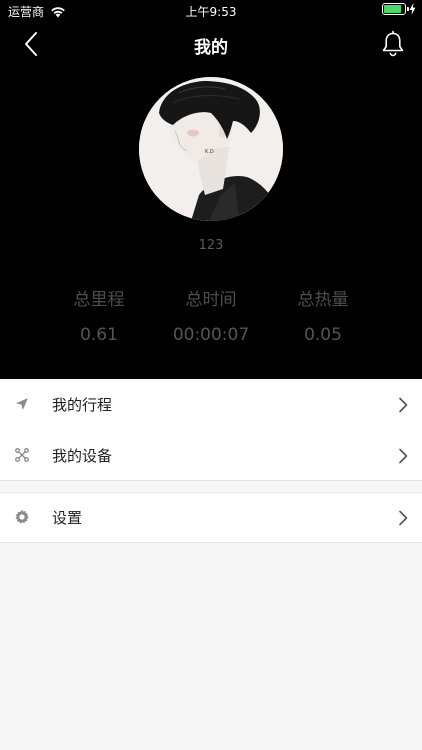 This screenshot has height=750, width=422. I want to click on stat-total-calories: 总热量 0.05, so click(323, 317).